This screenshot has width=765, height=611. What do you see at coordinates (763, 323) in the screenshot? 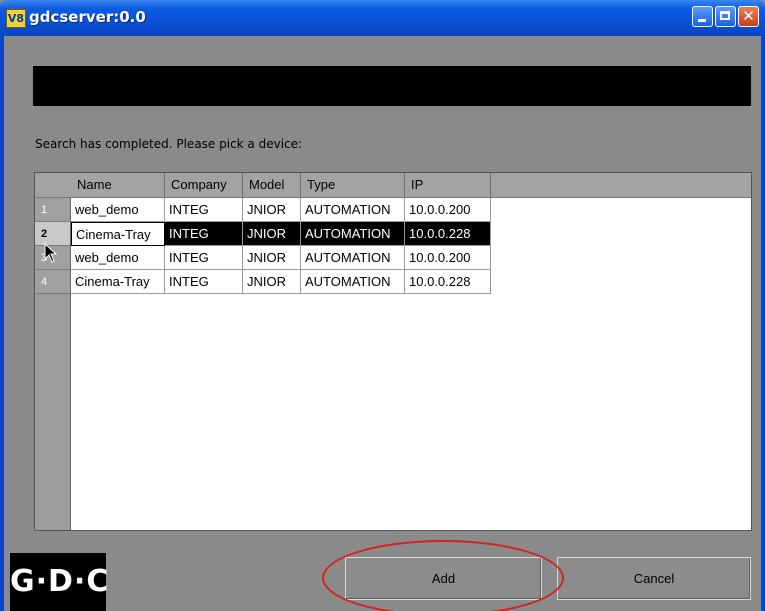
I see `window-frame-right` at bounding box center [763, 323].